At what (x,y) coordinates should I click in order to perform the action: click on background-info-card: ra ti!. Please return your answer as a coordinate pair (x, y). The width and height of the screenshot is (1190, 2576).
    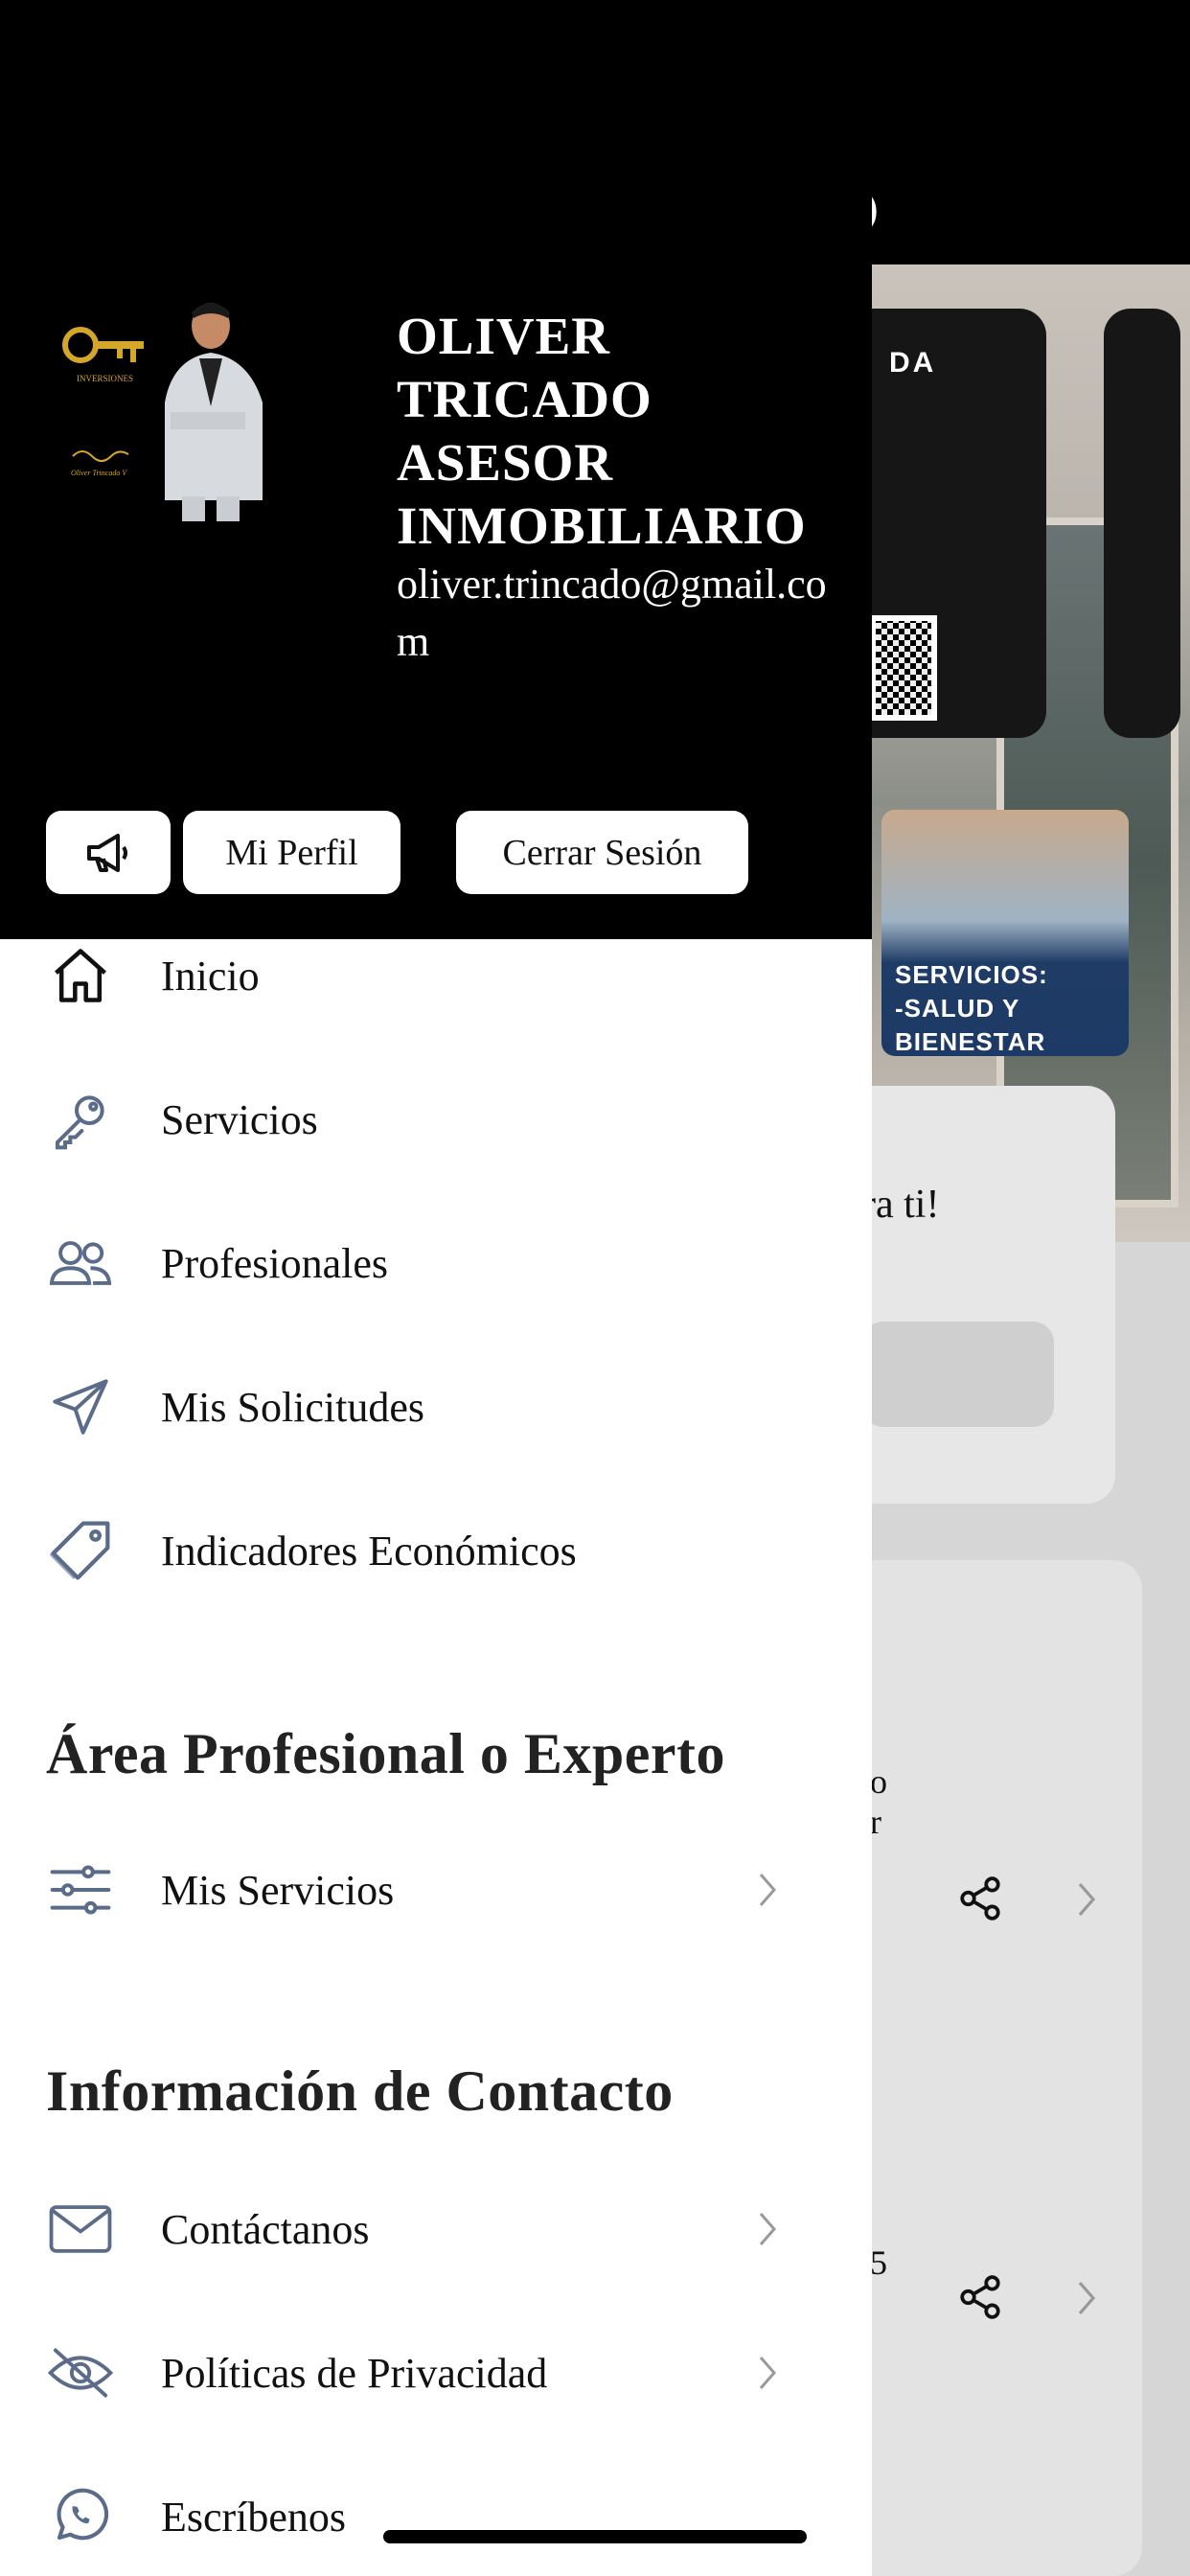
    Looking at the image, I should click on (979, 1295).